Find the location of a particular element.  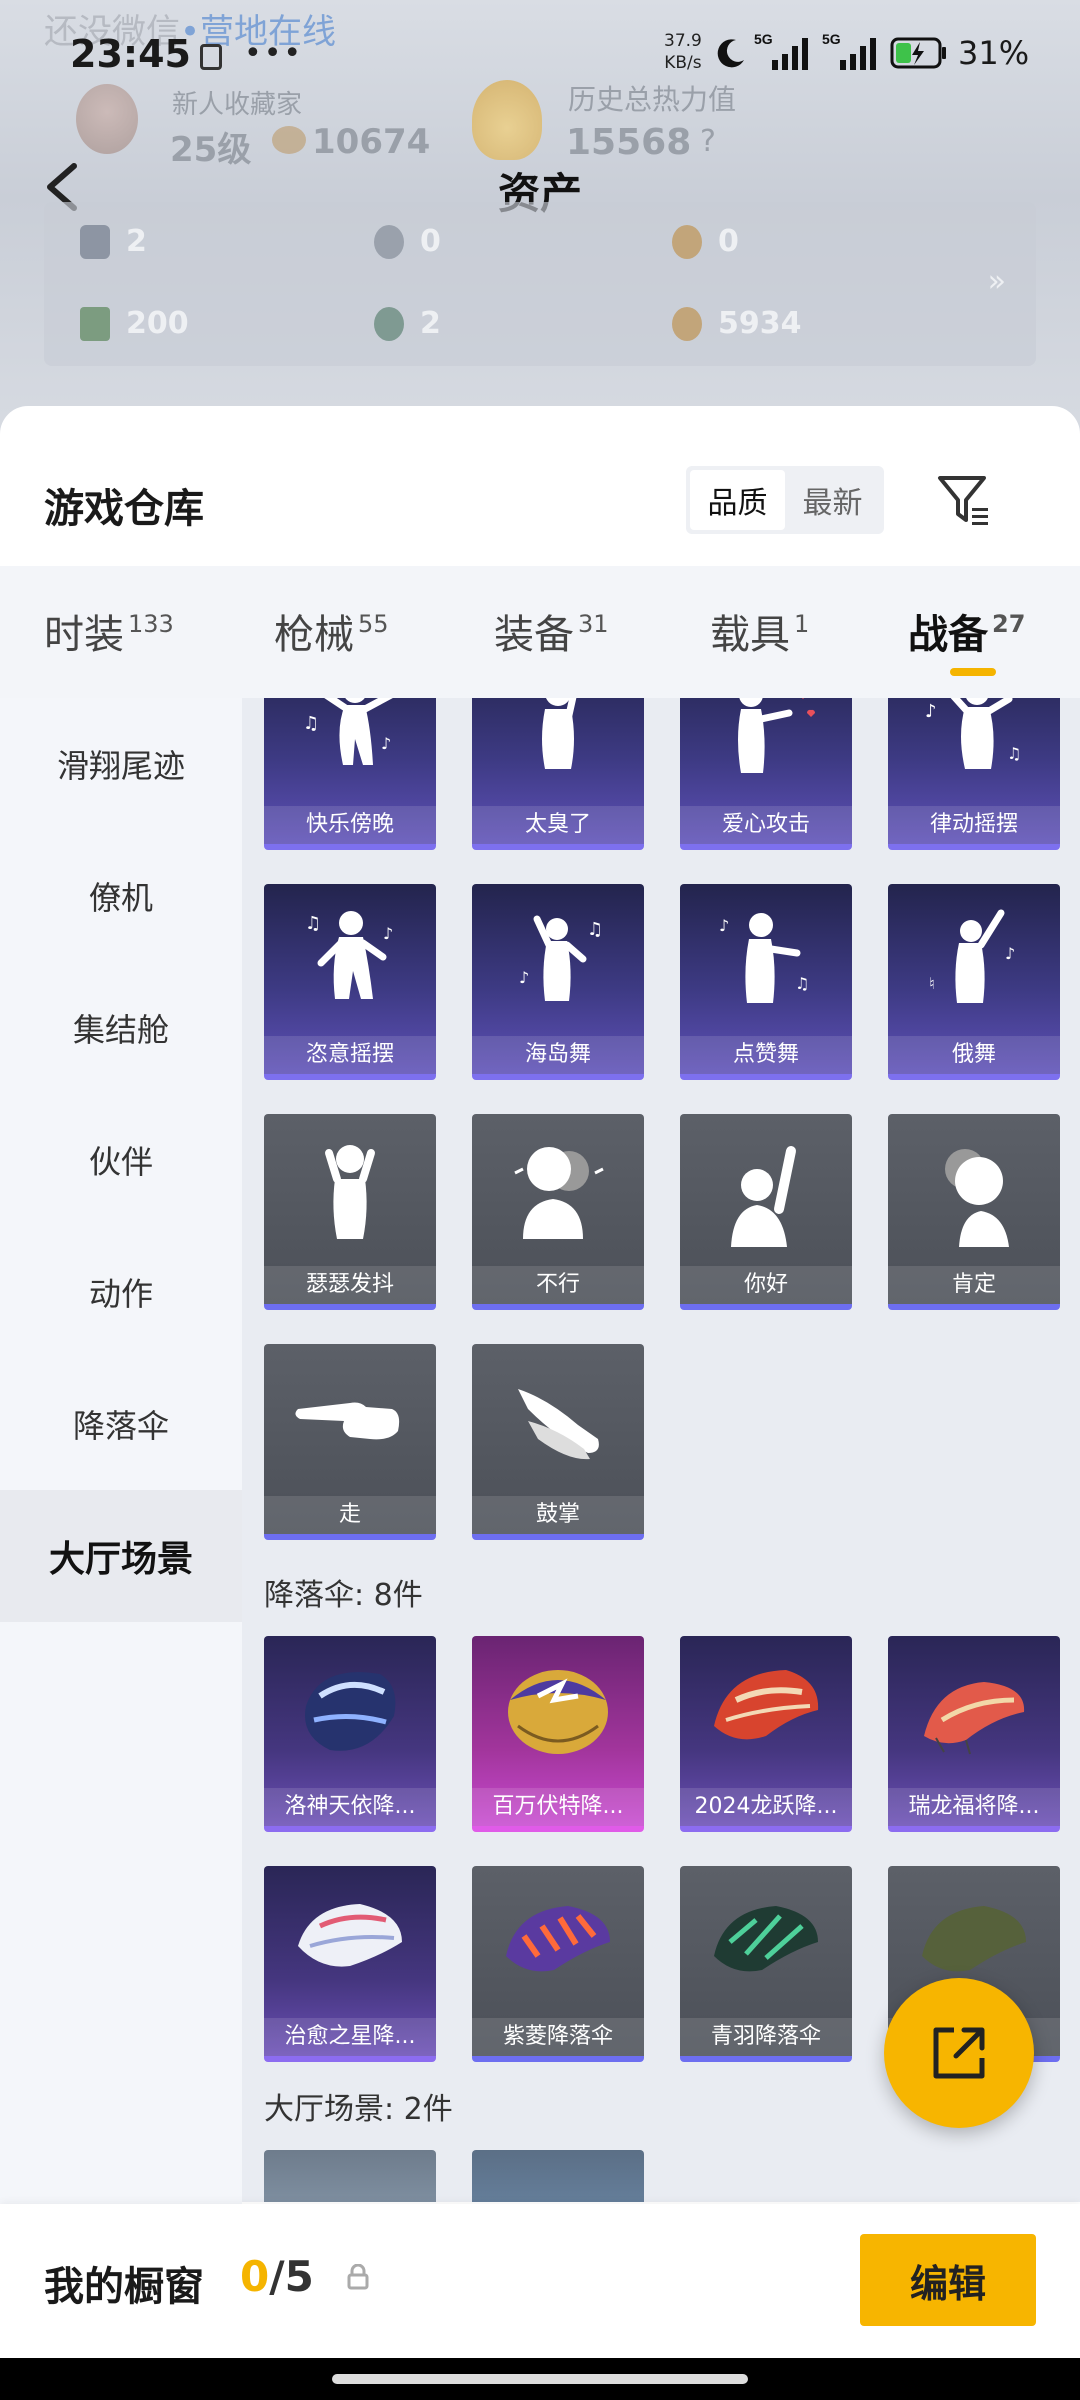

emote-tile: 鼓掌 is located at coordinates (558, 1442).